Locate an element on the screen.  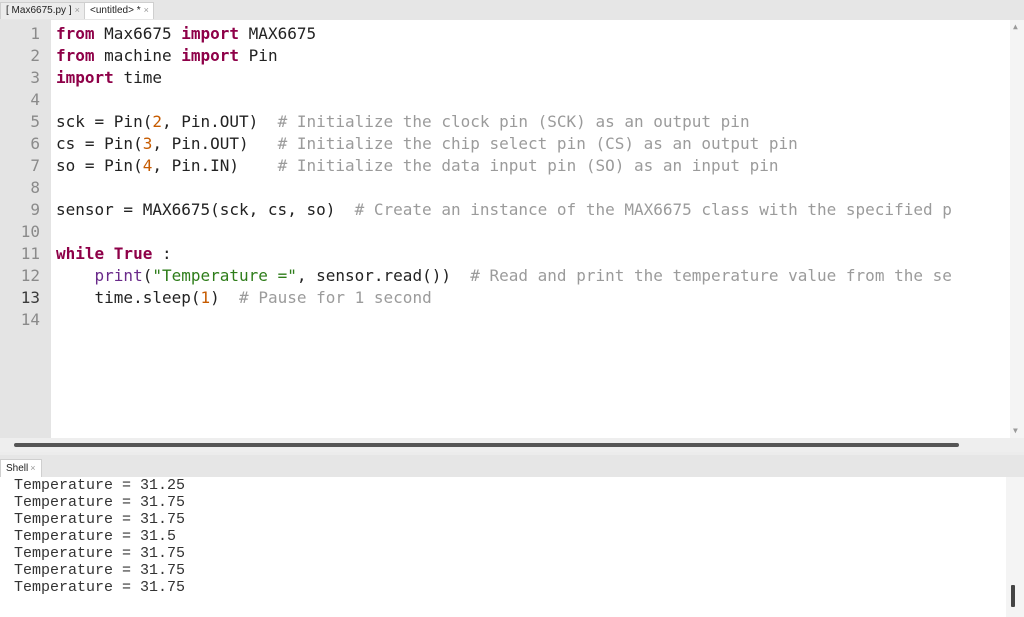
code-token: ( is located at coordinates (147, 275).